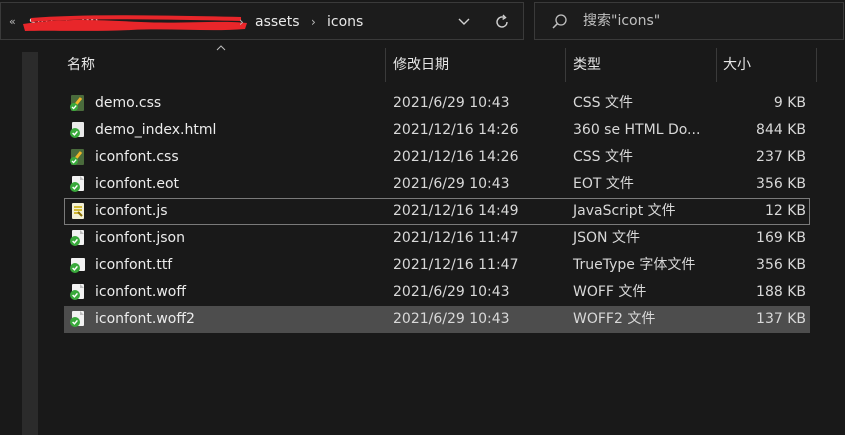 The image size is (845, 435). I want to click on redaction-scribble, so click(135, 23).